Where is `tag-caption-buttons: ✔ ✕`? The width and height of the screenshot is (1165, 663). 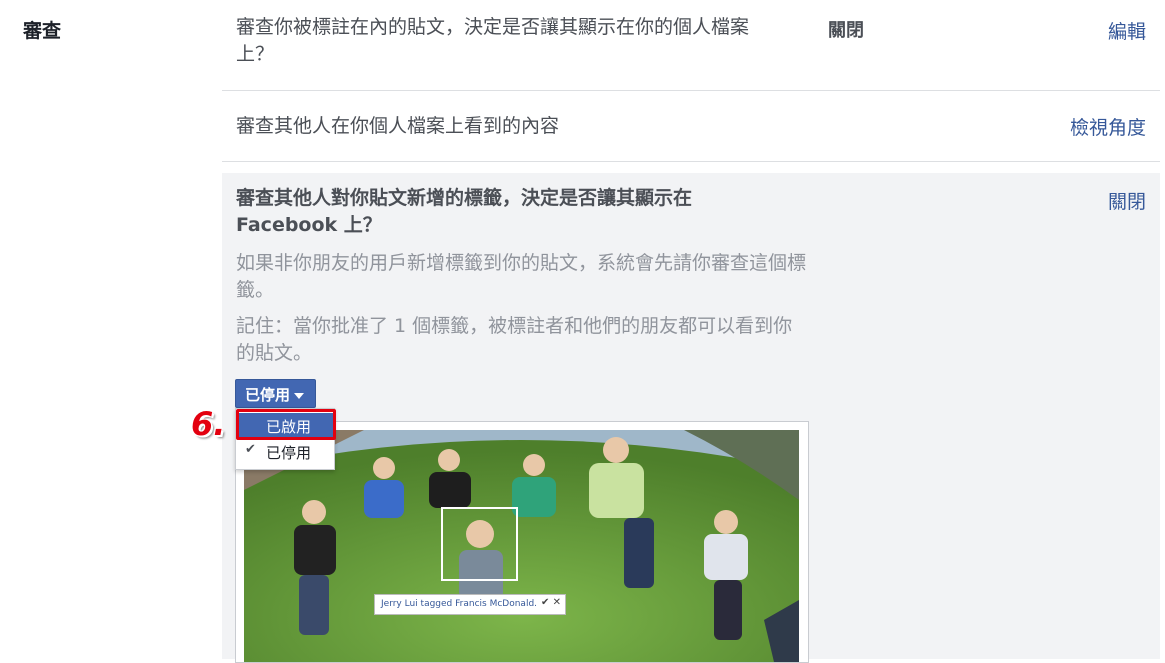
tag-caption-buttons: ✔ ✕ is located at coordinates (551, 602).